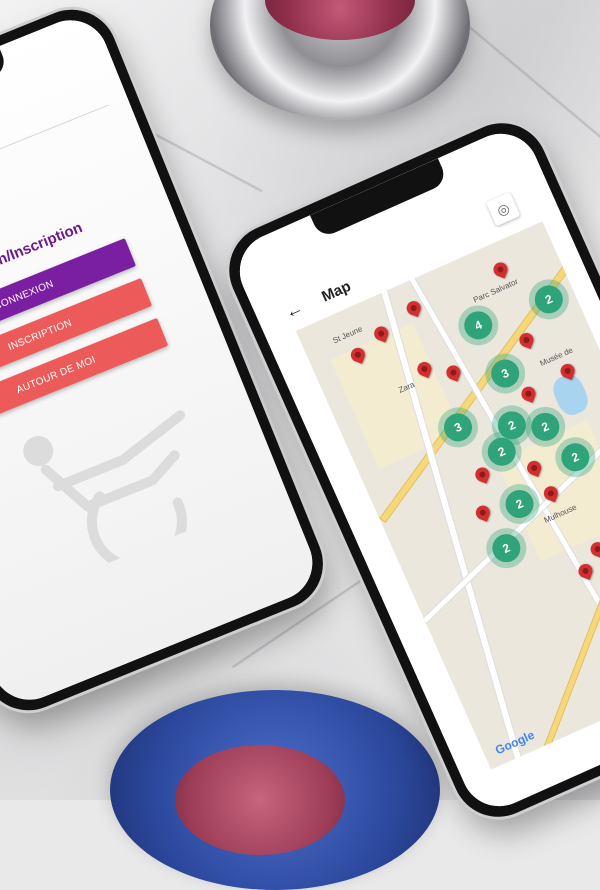 The width and height of the screenshot is (600, 890). I want to click on map-label-salvator: Parc Salvator, so click(495, 290).